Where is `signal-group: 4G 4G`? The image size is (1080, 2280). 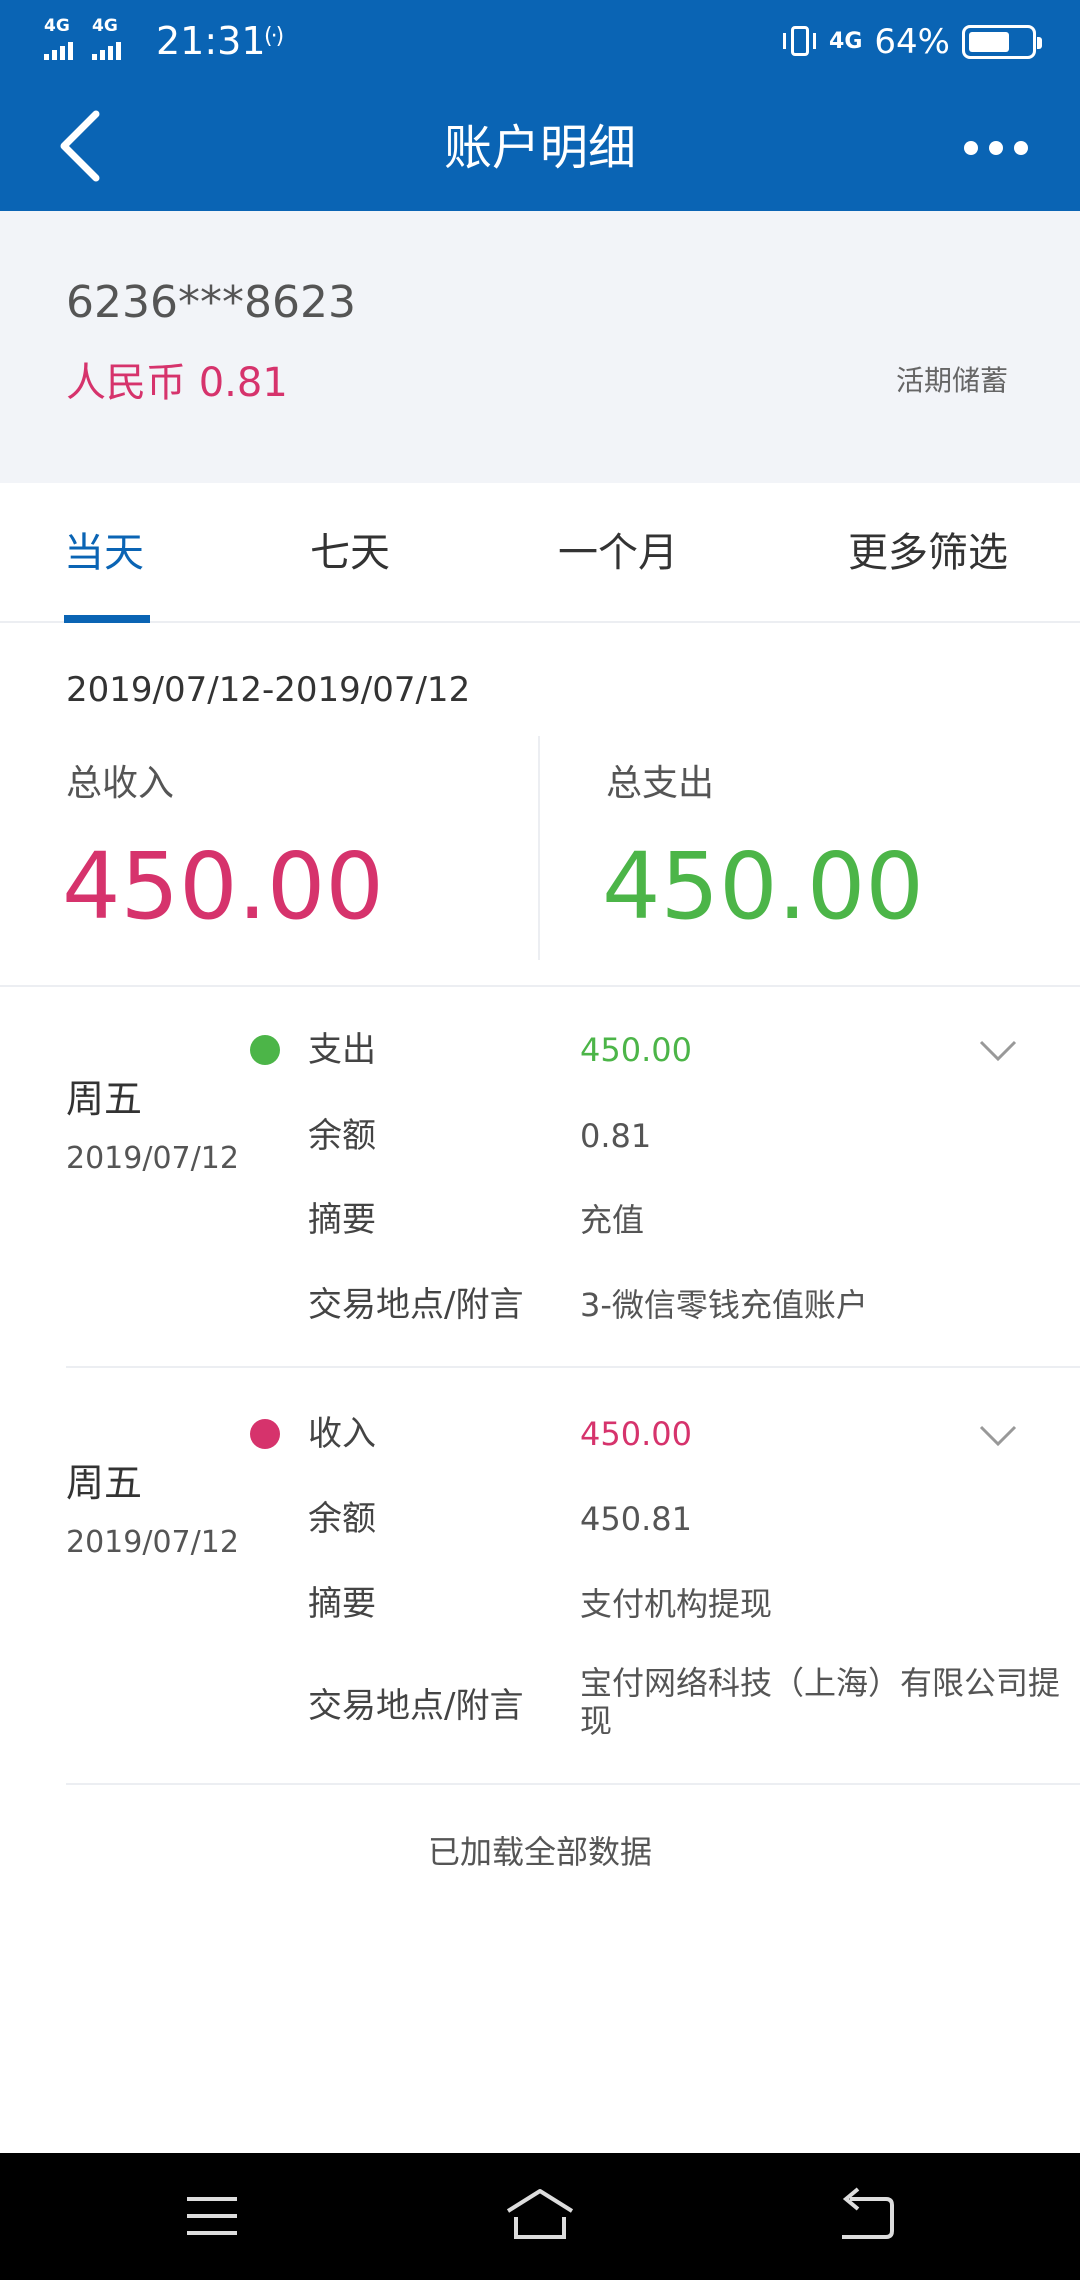
signal-group: 4G 4G is located at coordinates (88, 40).